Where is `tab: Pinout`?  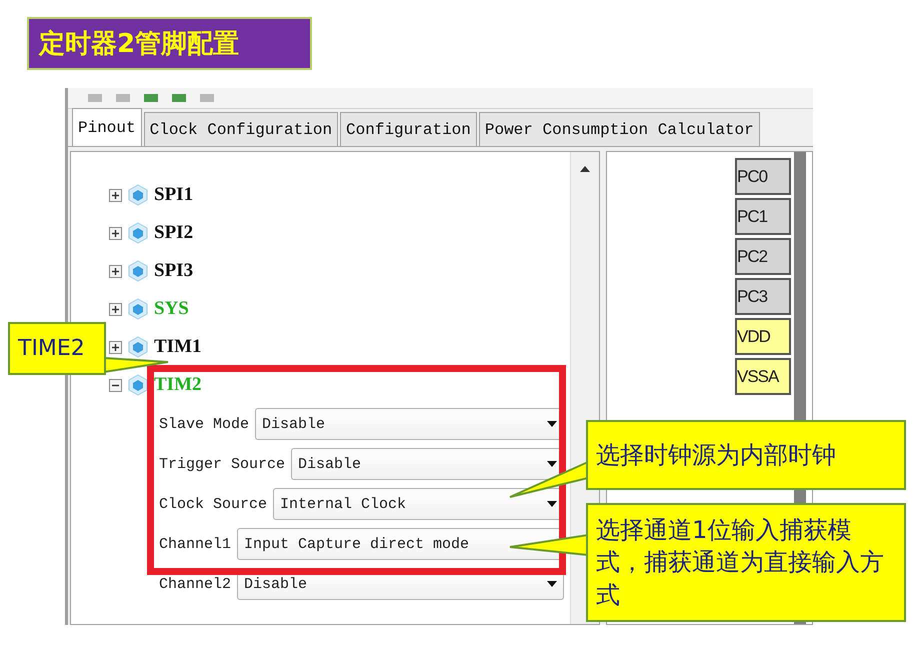 tab: Pinout is located at coordinates (107, 127).